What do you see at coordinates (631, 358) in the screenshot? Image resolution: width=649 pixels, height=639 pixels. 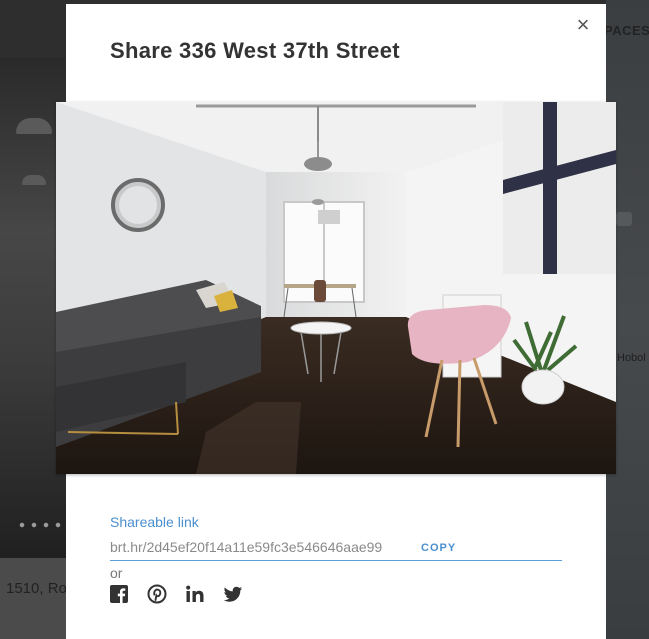 I see `background-map-label: Hobol` at bounding box center [631, 358].